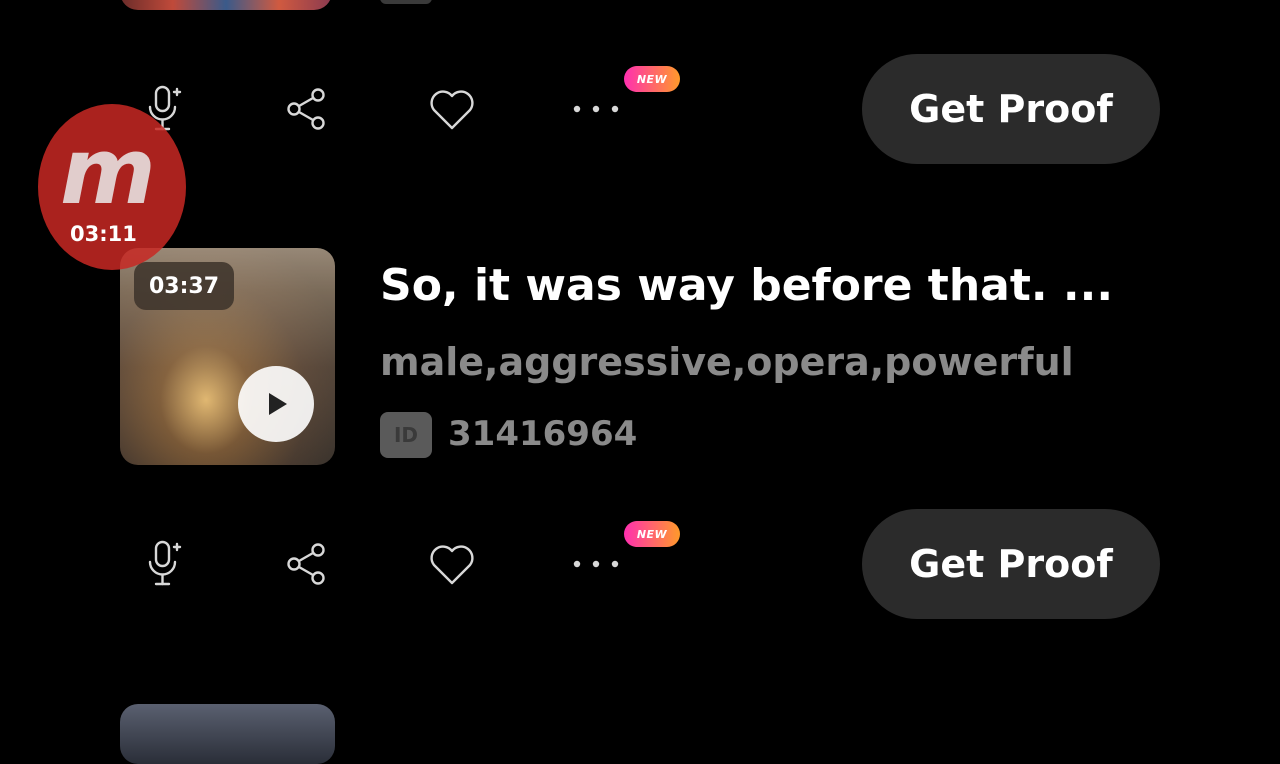 The image size is (1280, 764). What do you see at coordinates (727, 362) in the screenshot?
I see `track-tags: male,aggressive,opera,powerful` at bounding box center [727, 362].